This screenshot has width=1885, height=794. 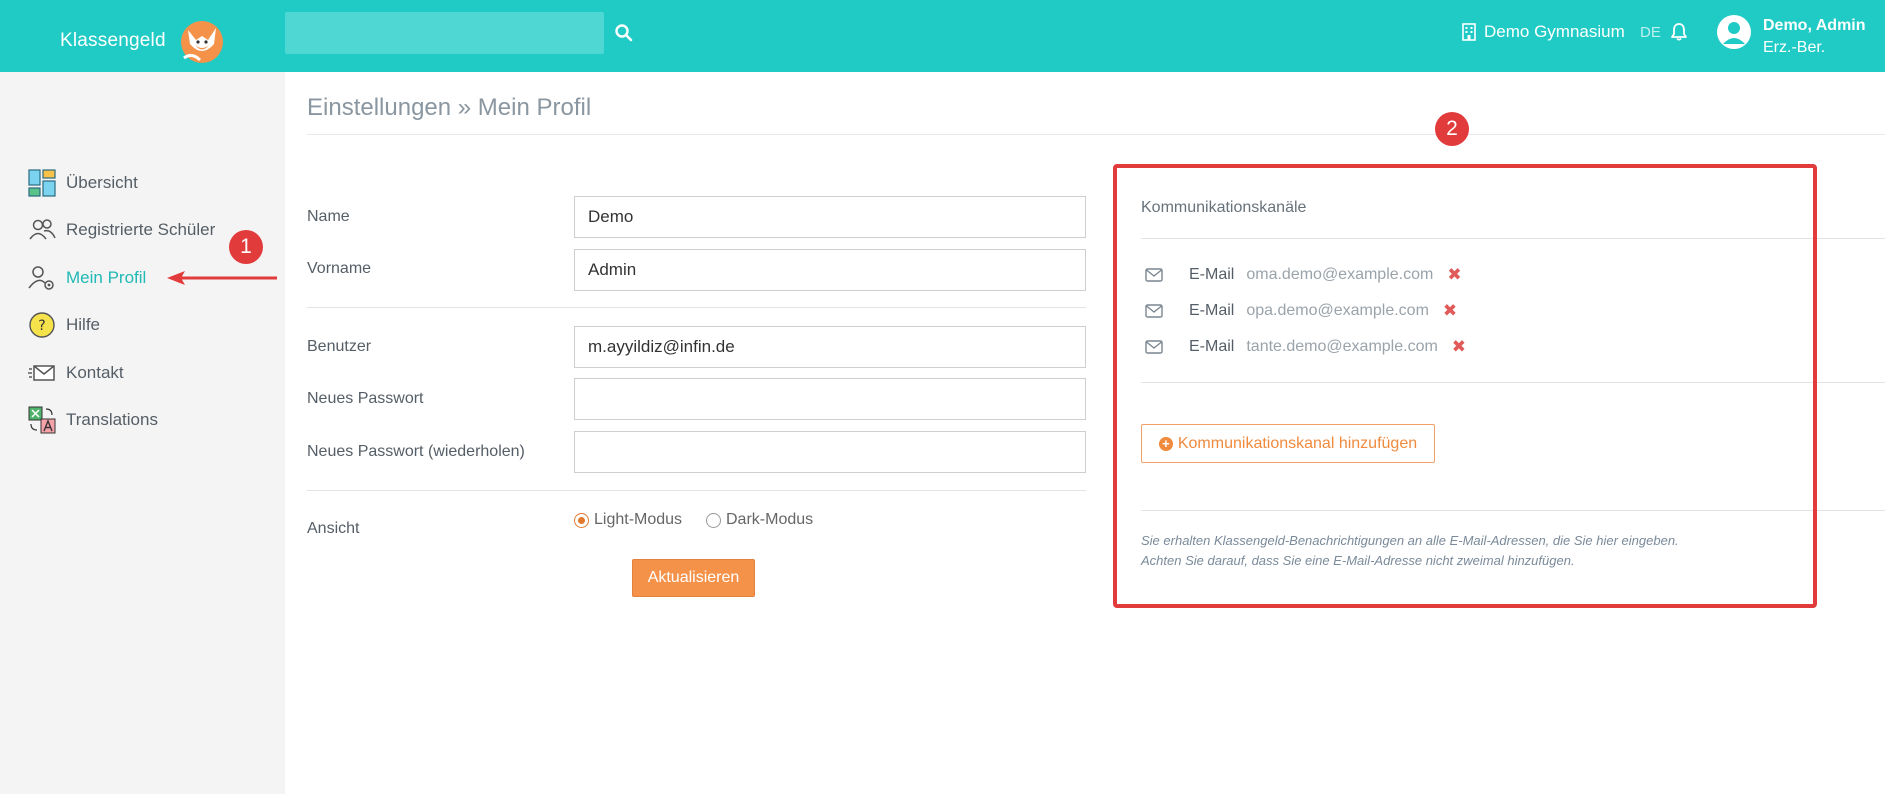 What do you see at coordinates (1554, 31) in the screenshot?
I see `school-name: Demo Gymnasium` at bounding box center [1554, 31].